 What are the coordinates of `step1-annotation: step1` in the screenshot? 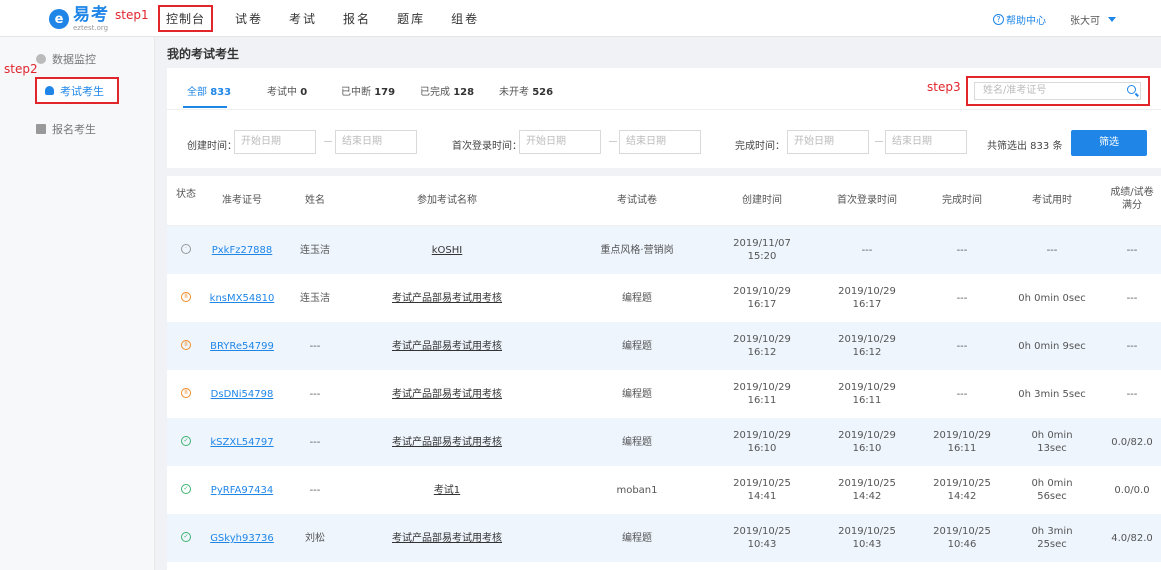 It's located at (132, 15).